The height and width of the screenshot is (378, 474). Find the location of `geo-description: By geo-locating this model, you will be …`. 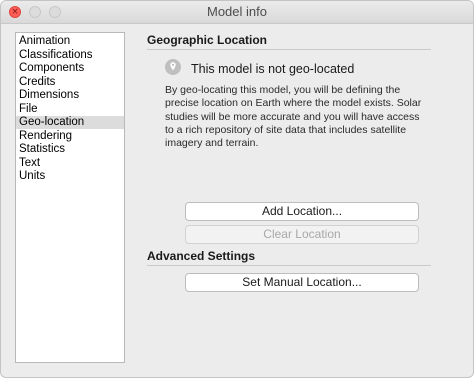

geo-description: By geo-locating this model, you will be … is located at coordinates (293, 117).